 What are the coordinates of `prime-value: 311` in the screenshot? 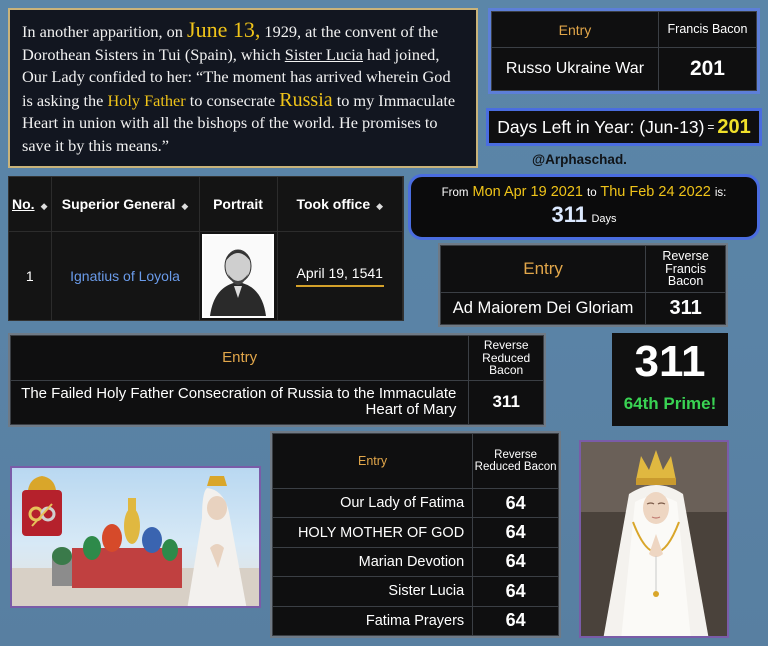 It's located at (670, 361).